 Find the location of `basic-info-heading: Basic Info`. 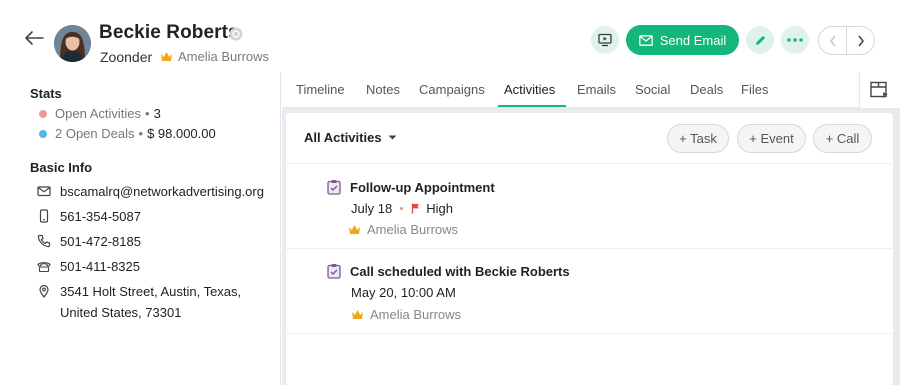

basic-info-heading: Basic Info is located at coordinates (61, 167).